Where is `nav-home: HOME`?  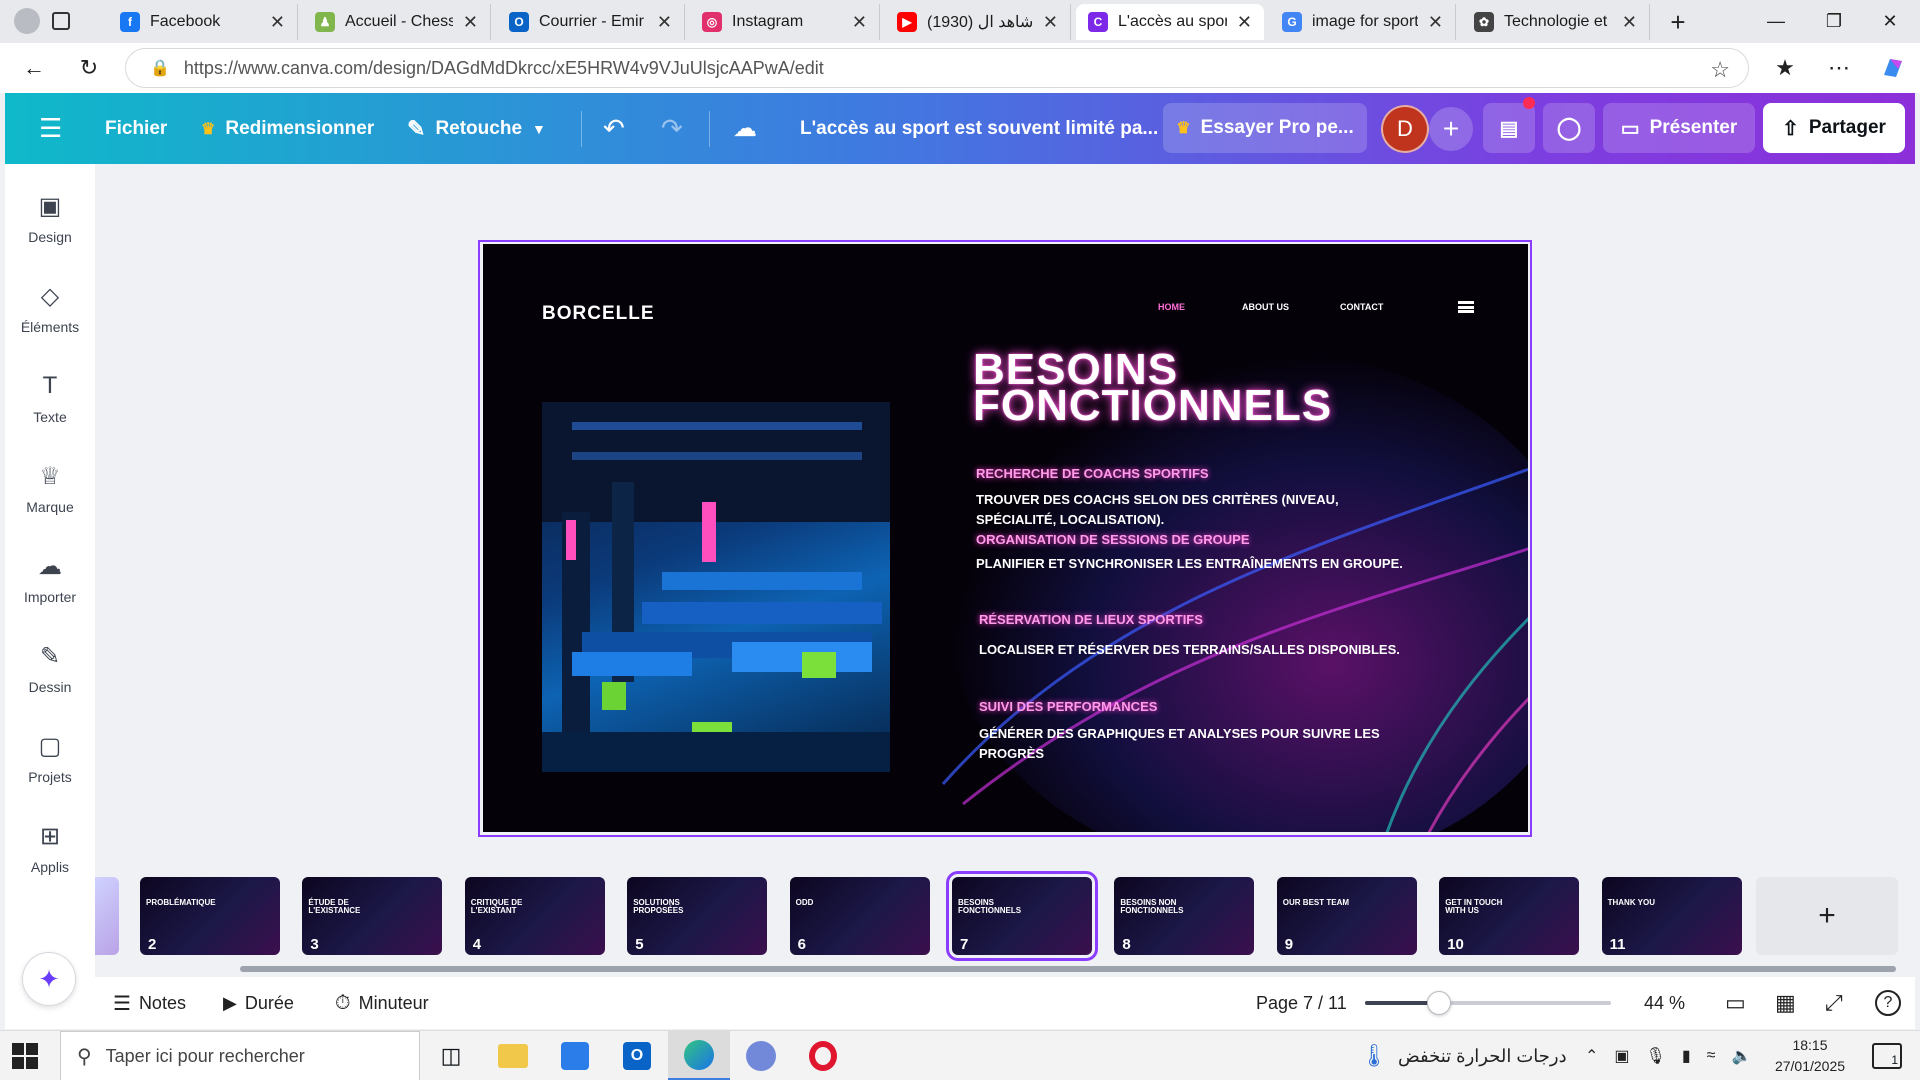 nav-home: HOME is located at coordinates (1171, 307).